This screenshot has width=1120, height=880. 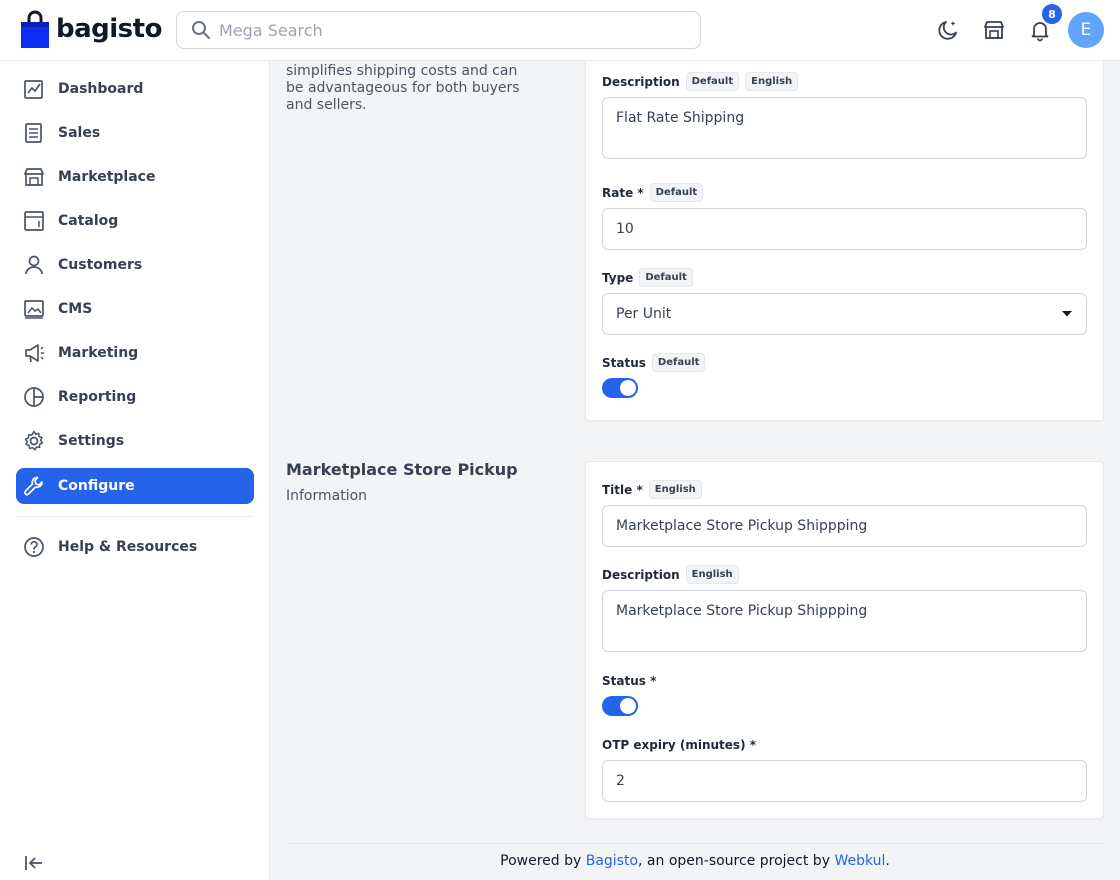 I want to click on gear-icon, so click(x=34, y=441).